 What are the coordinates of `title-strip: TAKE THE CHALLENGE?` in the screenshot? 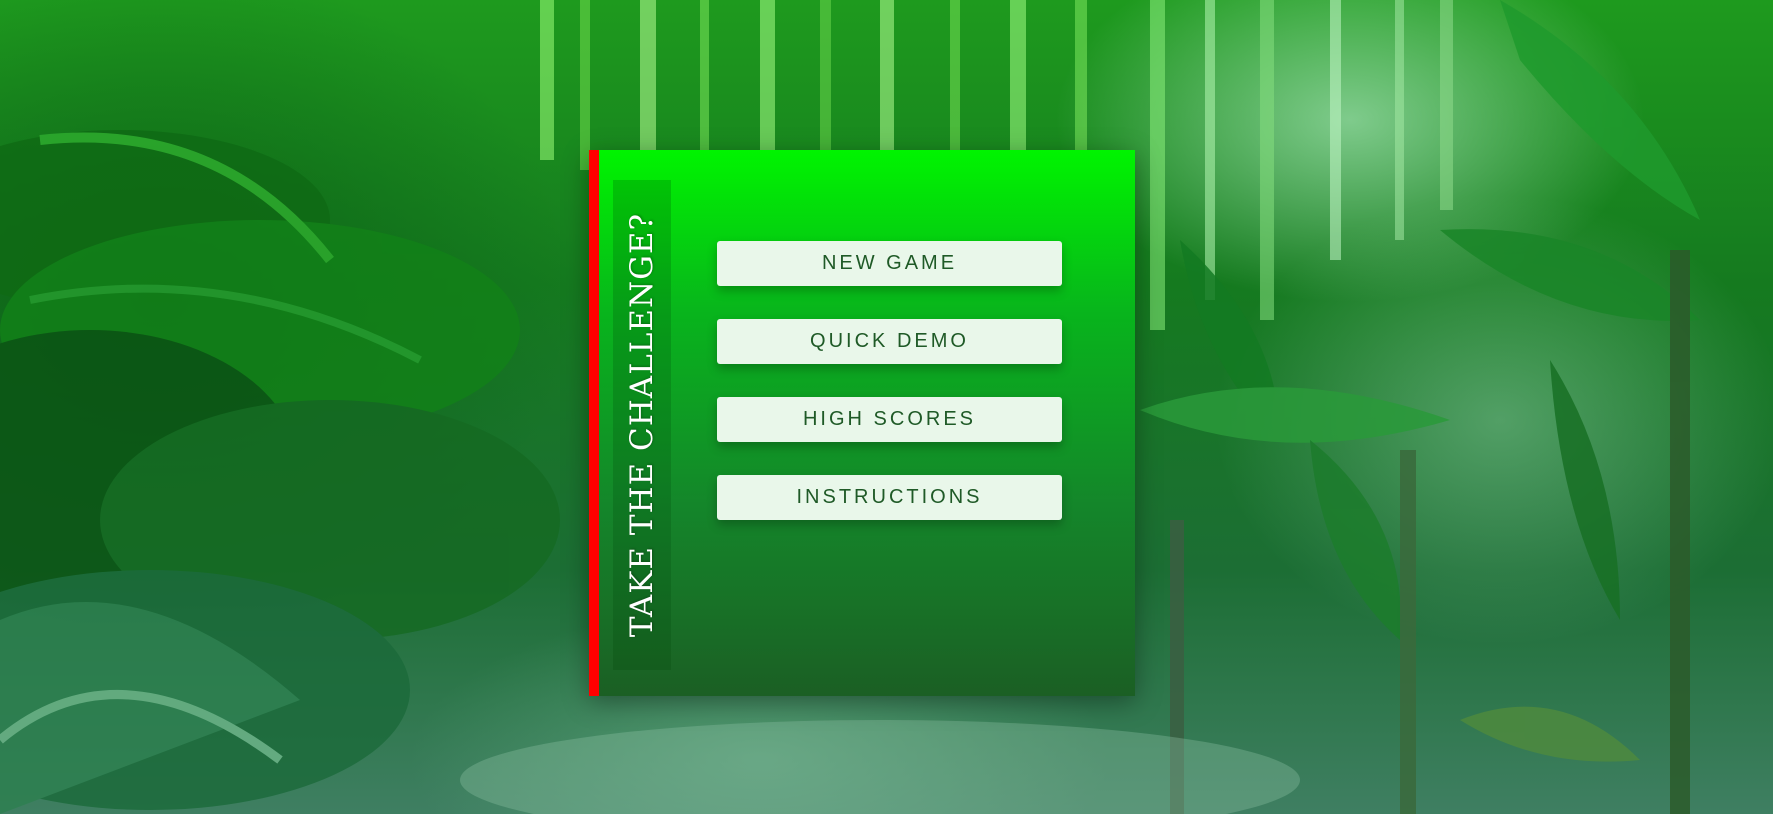 It's located at (642, 425).